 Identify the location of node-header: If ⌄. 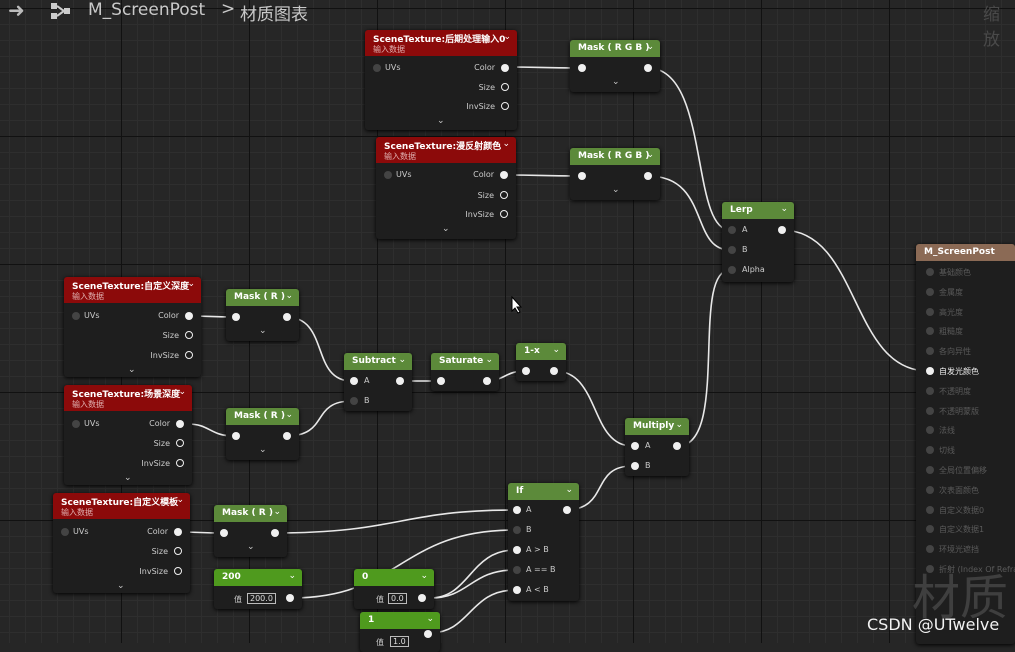
(543, 491).